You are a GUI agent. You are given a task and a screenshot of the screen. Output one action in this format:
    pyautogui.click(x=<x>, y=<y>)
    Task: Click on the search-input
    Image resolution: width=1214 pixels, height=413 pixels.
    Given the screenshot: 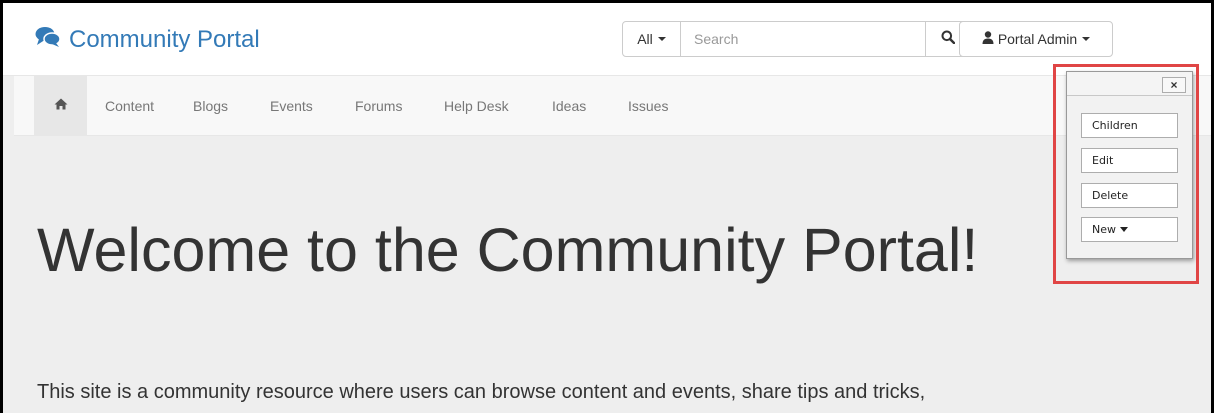 What is the action you would take?
    pyautogui.click(x=803, y=39)
    